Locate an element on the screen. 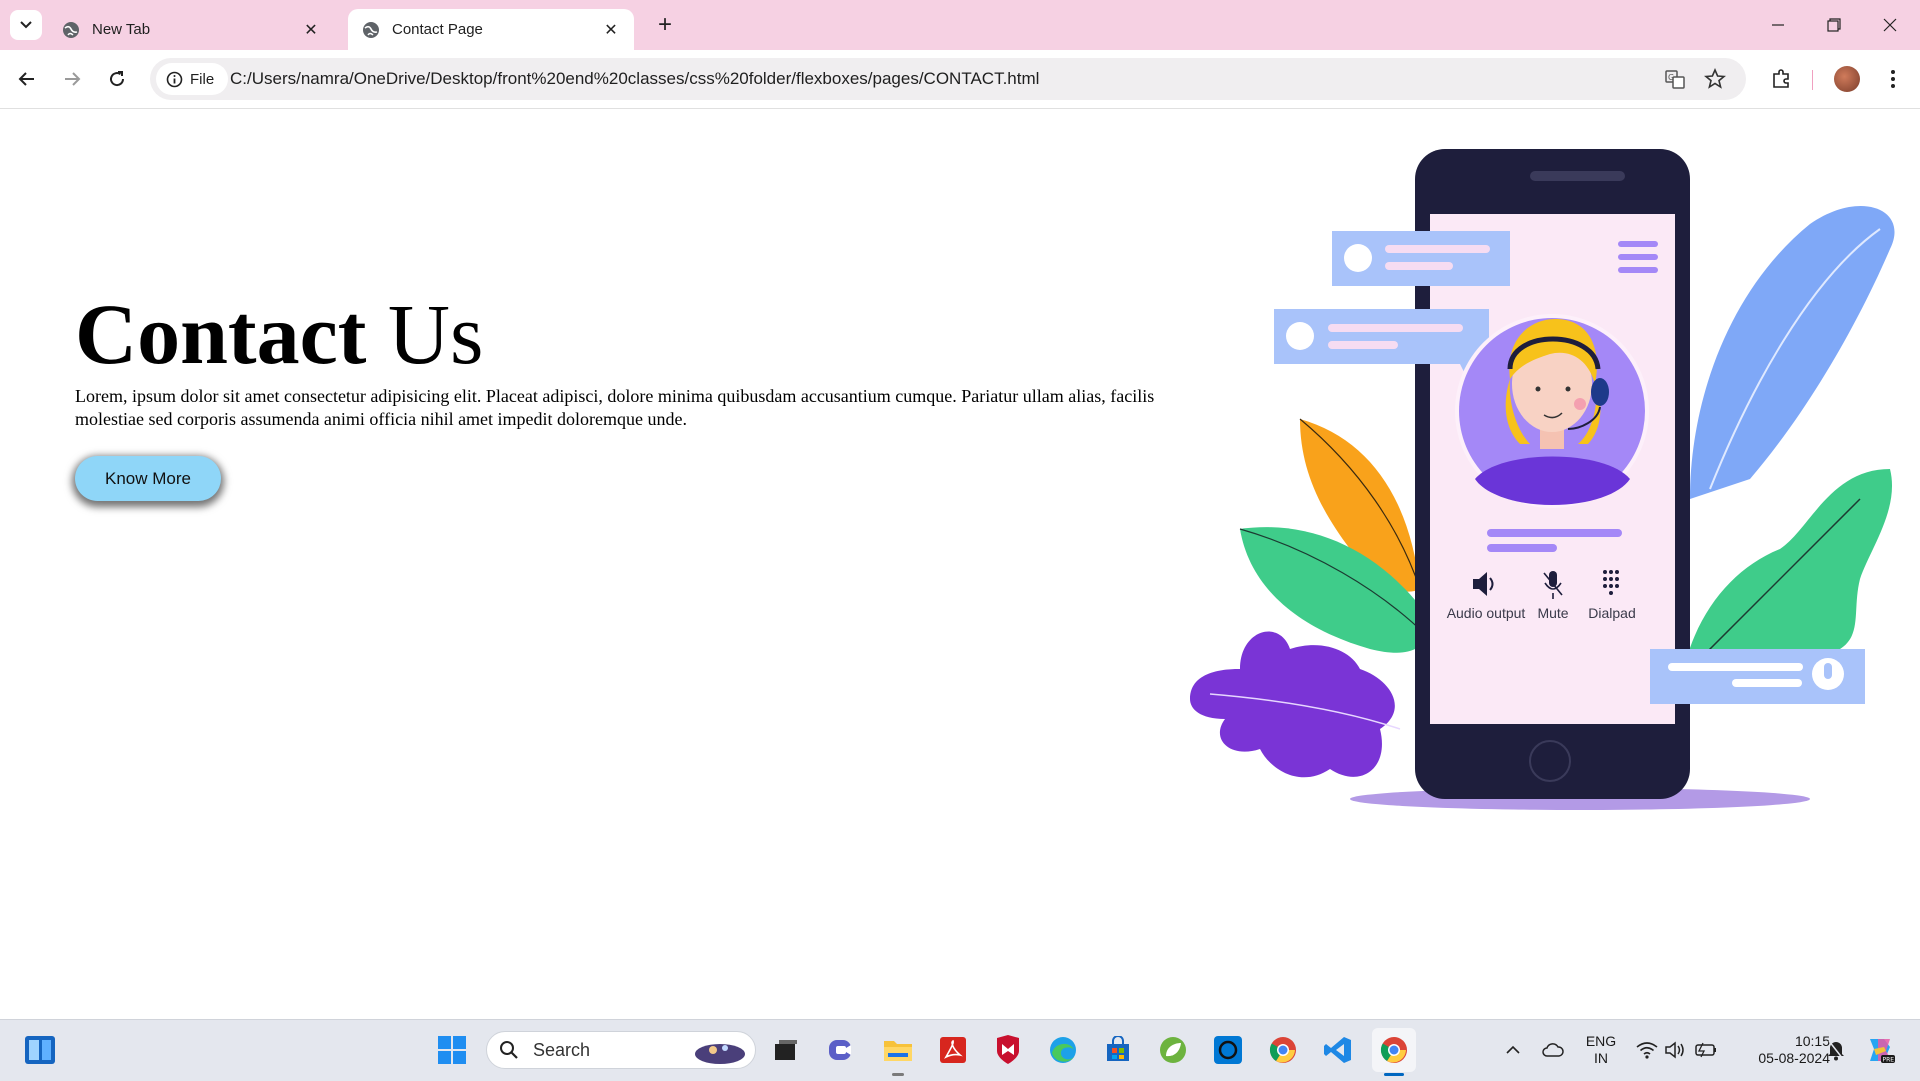 Image resolution: width=1920 pixels, height=1081 pixels. search-placeholder: Search is located at coordinates (562, 1049).